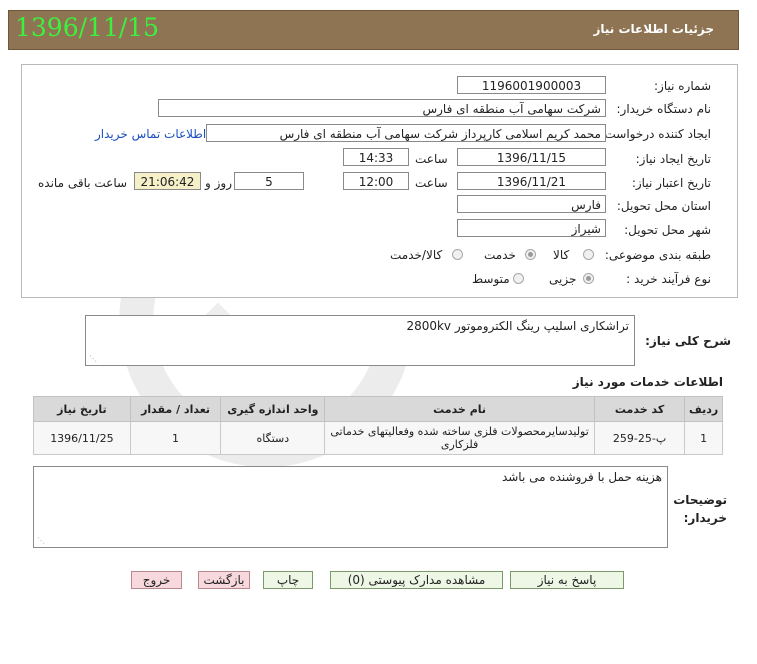 This screenshot has height=664, width=757. What do you see at coordinates (376, 181) in the screenshot?
I see `validity-time-field: 12:00` at bounding box center [376, 181].